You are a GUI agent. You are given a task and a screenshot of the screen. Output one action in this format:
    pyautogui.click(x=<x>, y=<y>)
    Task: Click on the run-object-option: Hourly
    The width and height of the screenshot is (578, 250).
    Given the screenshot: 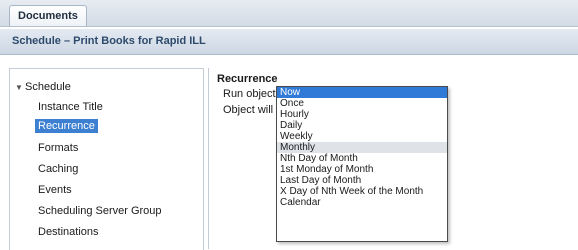 What is the action you would take?
    pyautogui.click(x=362, y=114)
    